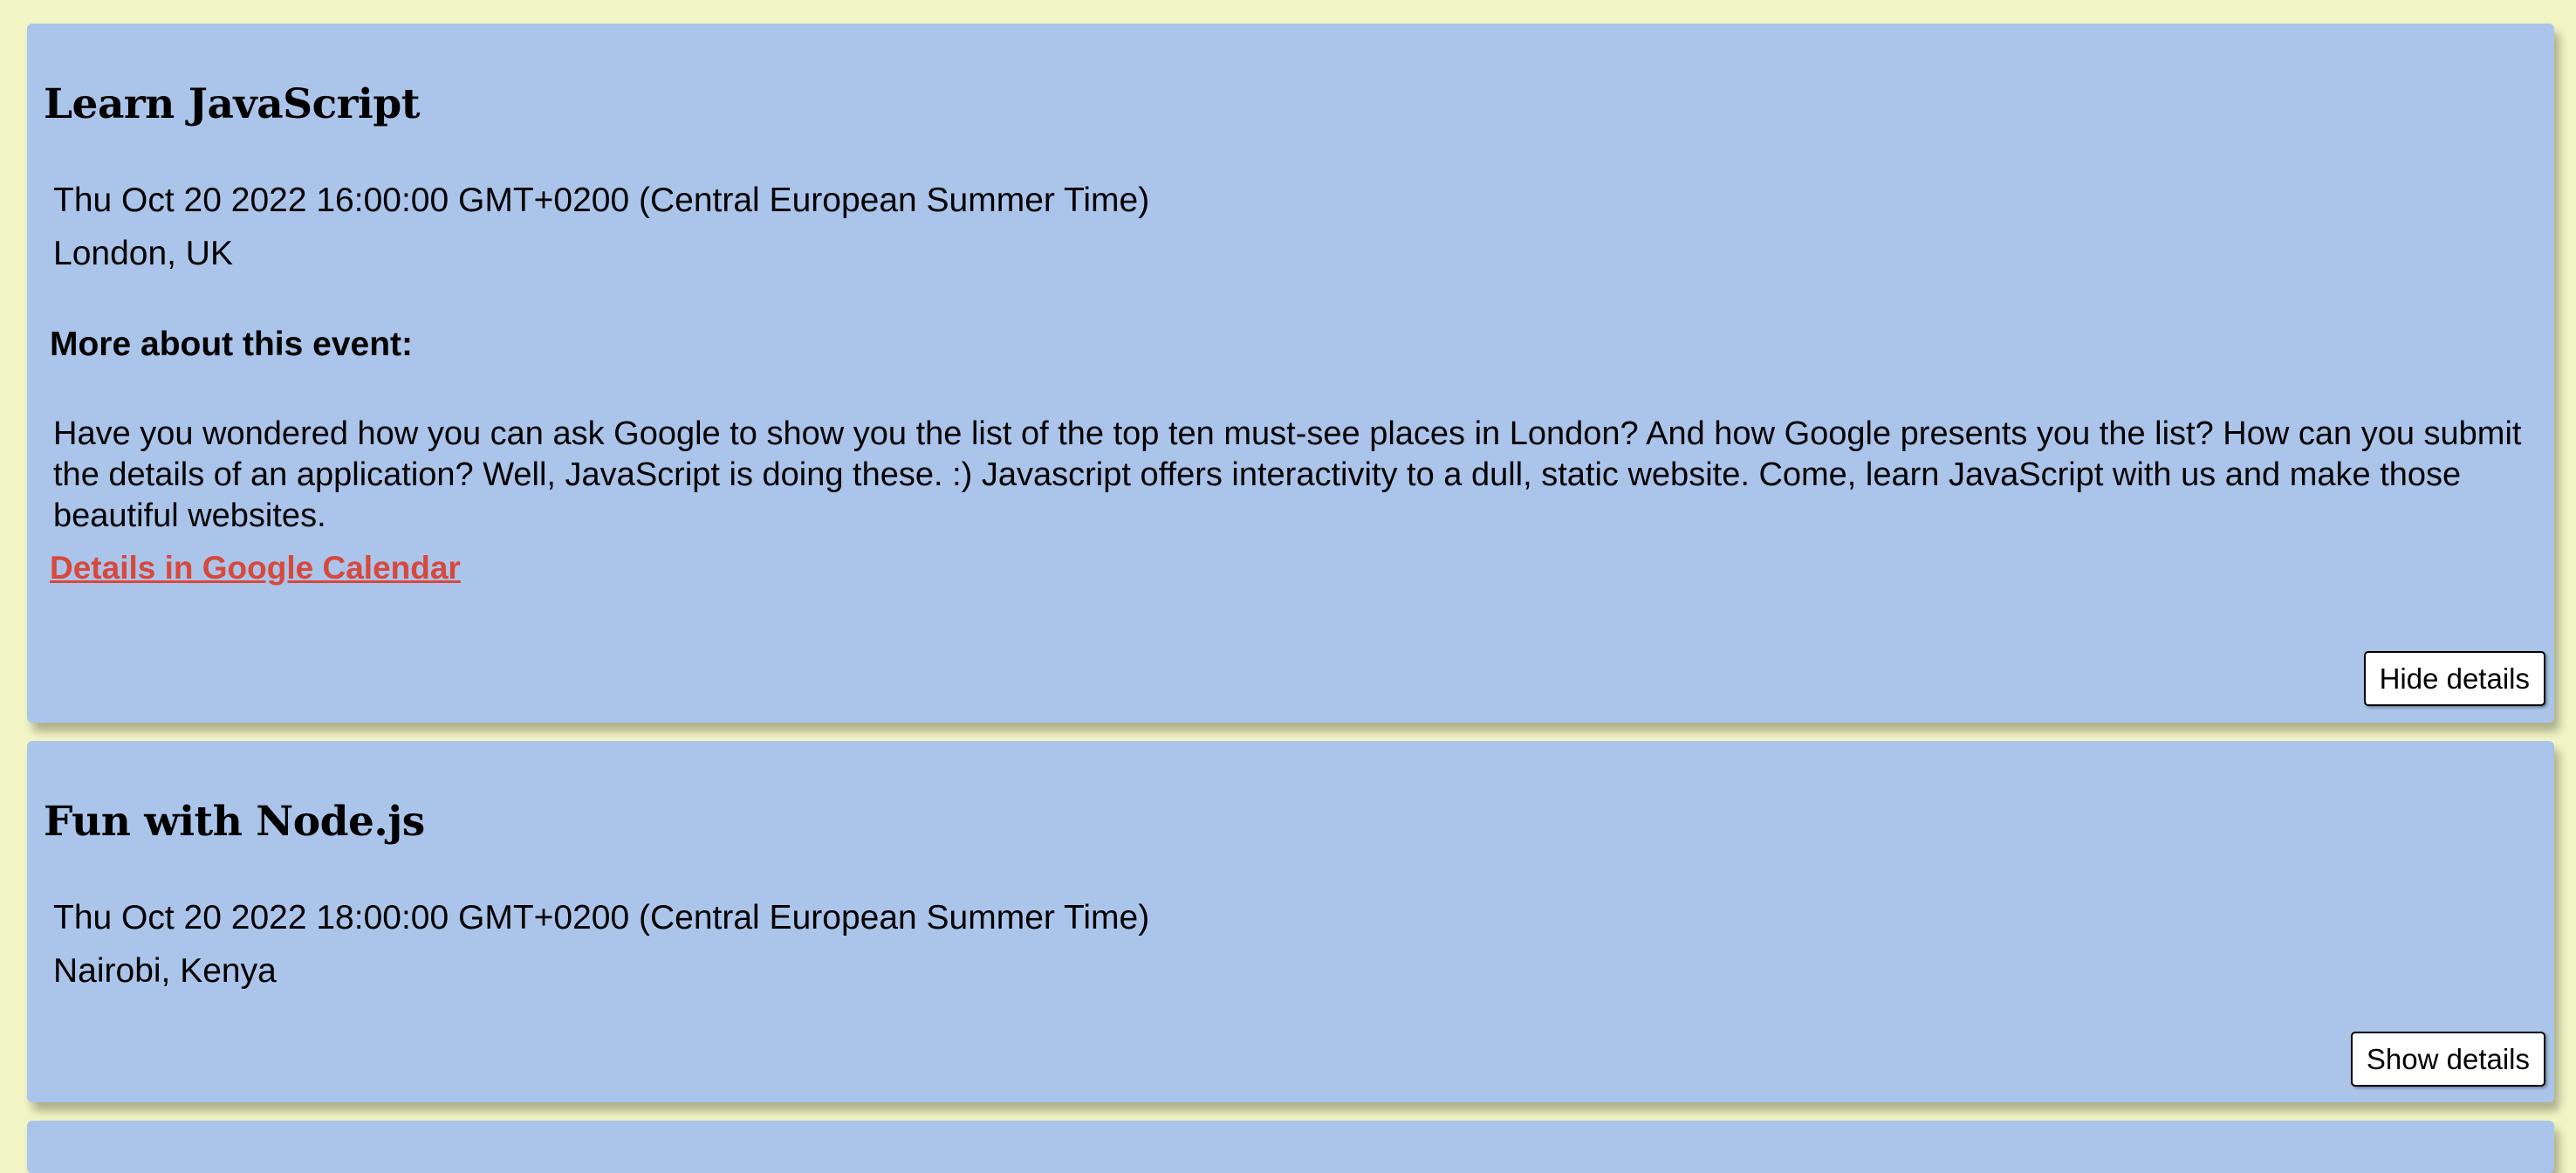 The height and width of the screenshot is (1173, 2576). I want to click on show-details-button: Show details, so click(2447, 1059).